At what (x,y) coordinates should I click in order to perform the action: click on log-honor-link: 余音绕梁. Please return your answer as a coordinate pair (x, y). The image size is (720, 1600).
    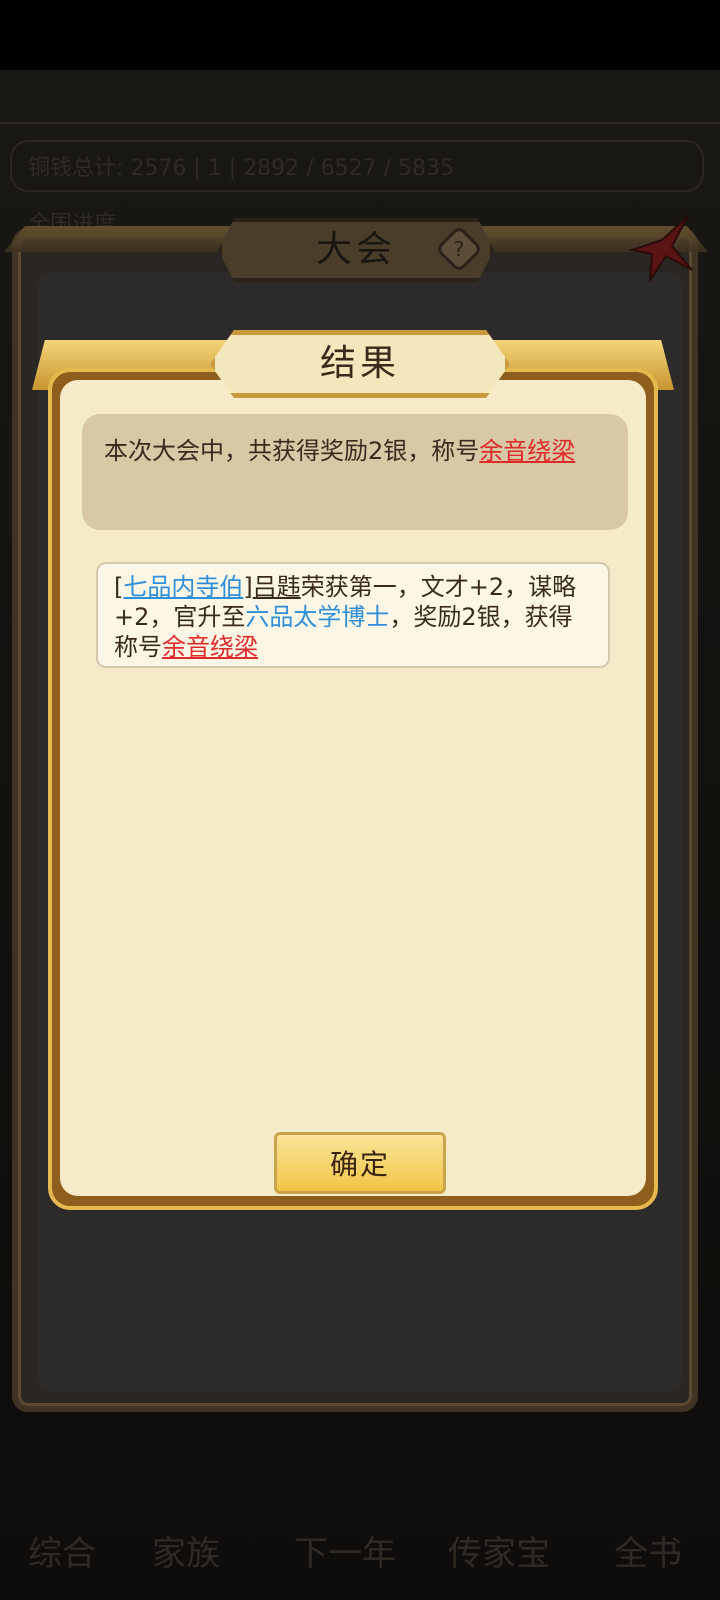
    Looking at the image, I should click on (210, 647).